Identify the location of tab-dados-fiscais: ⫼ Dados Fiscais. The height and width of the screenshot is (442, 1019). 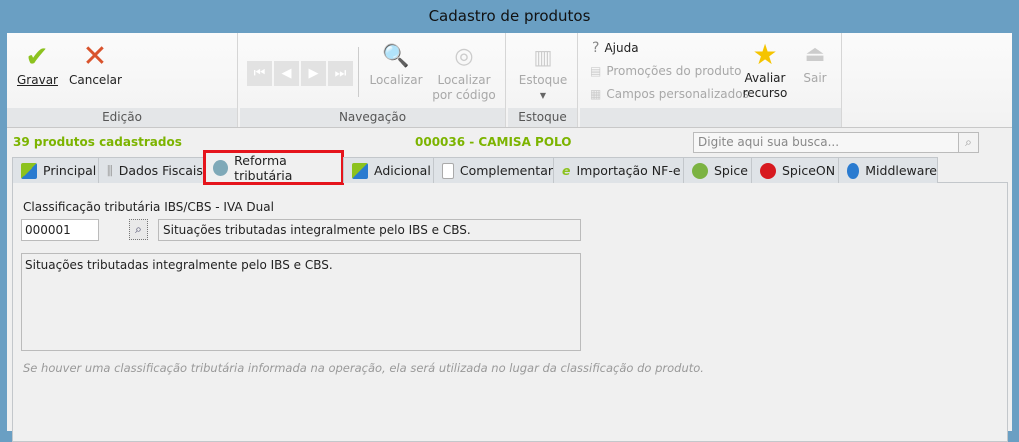
(151, 170).